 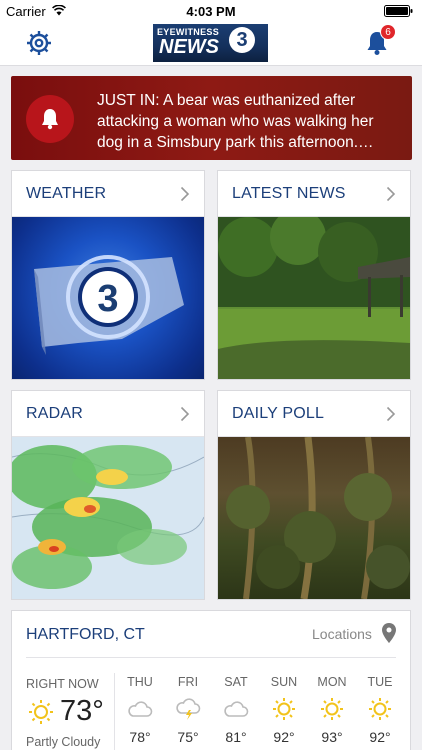 I want to click on latest-news-thumbnail, so click(x=314, y=298).